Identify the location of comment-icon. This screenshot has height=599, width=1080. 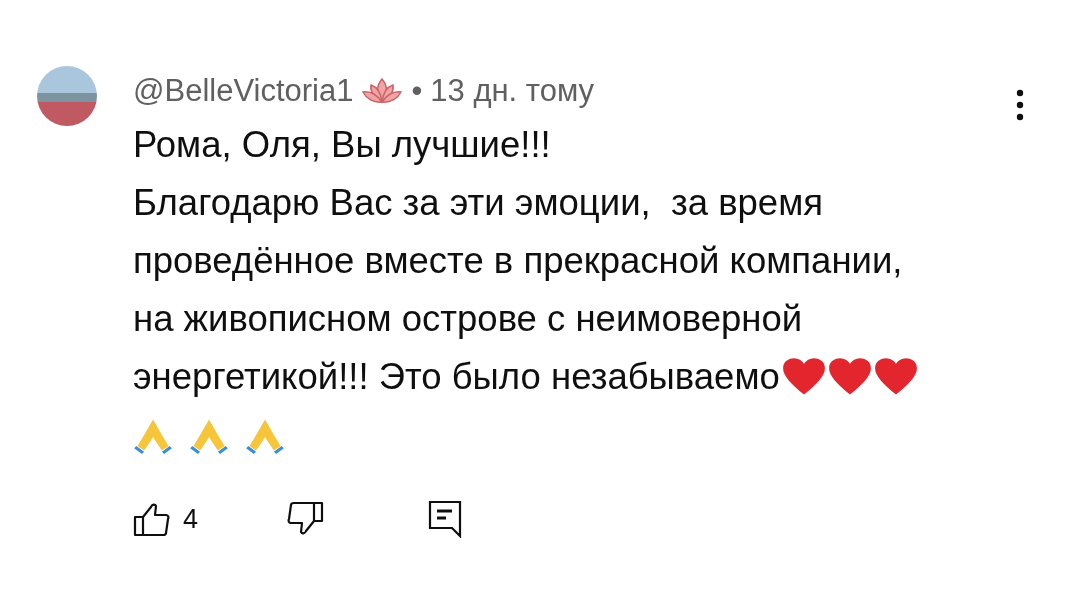
(445, 519).